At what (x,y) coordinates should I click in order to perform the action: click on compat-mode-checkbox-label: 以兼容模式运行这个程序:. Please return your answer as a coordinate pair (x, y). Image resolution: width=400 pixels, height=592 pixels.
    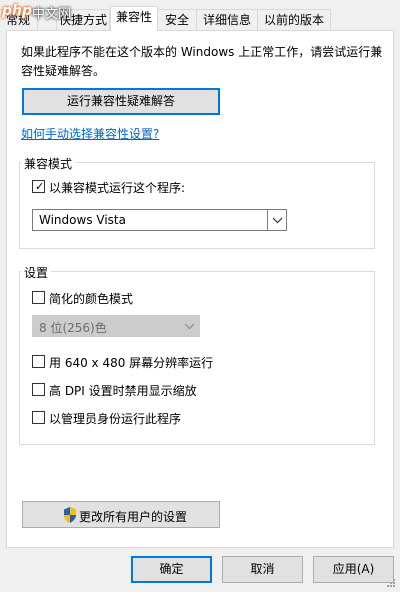
    Looking at the image, I should click on (117, 188).